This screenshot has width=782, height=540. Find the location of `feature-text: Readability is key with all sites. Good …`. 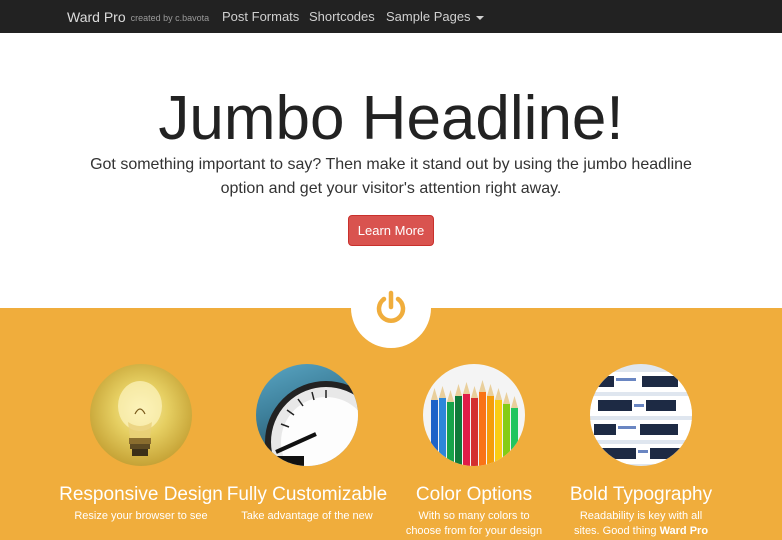

feature-text: Readability is key with all sites. Good … is located at coordinates (641, 524).